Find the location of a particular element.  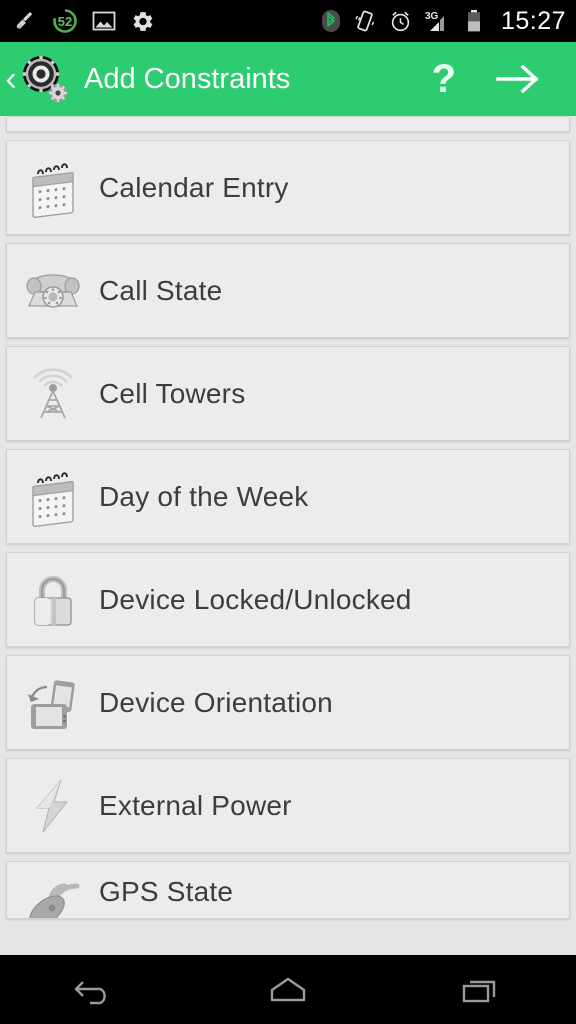

list-item: Device Locked/Unlocked is located at coordinates (288, 599).